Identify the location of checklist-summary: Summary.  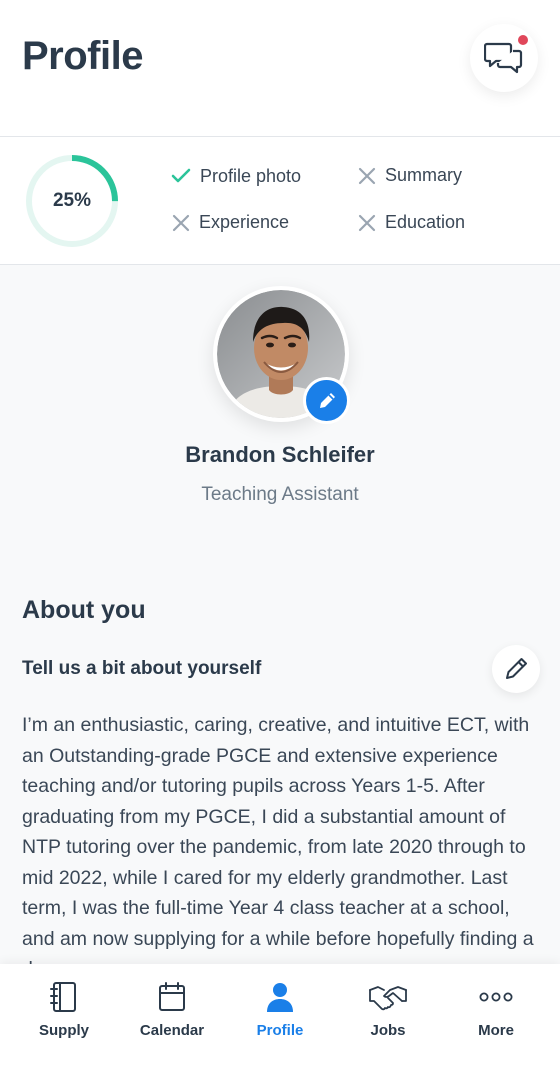
(409, 175).